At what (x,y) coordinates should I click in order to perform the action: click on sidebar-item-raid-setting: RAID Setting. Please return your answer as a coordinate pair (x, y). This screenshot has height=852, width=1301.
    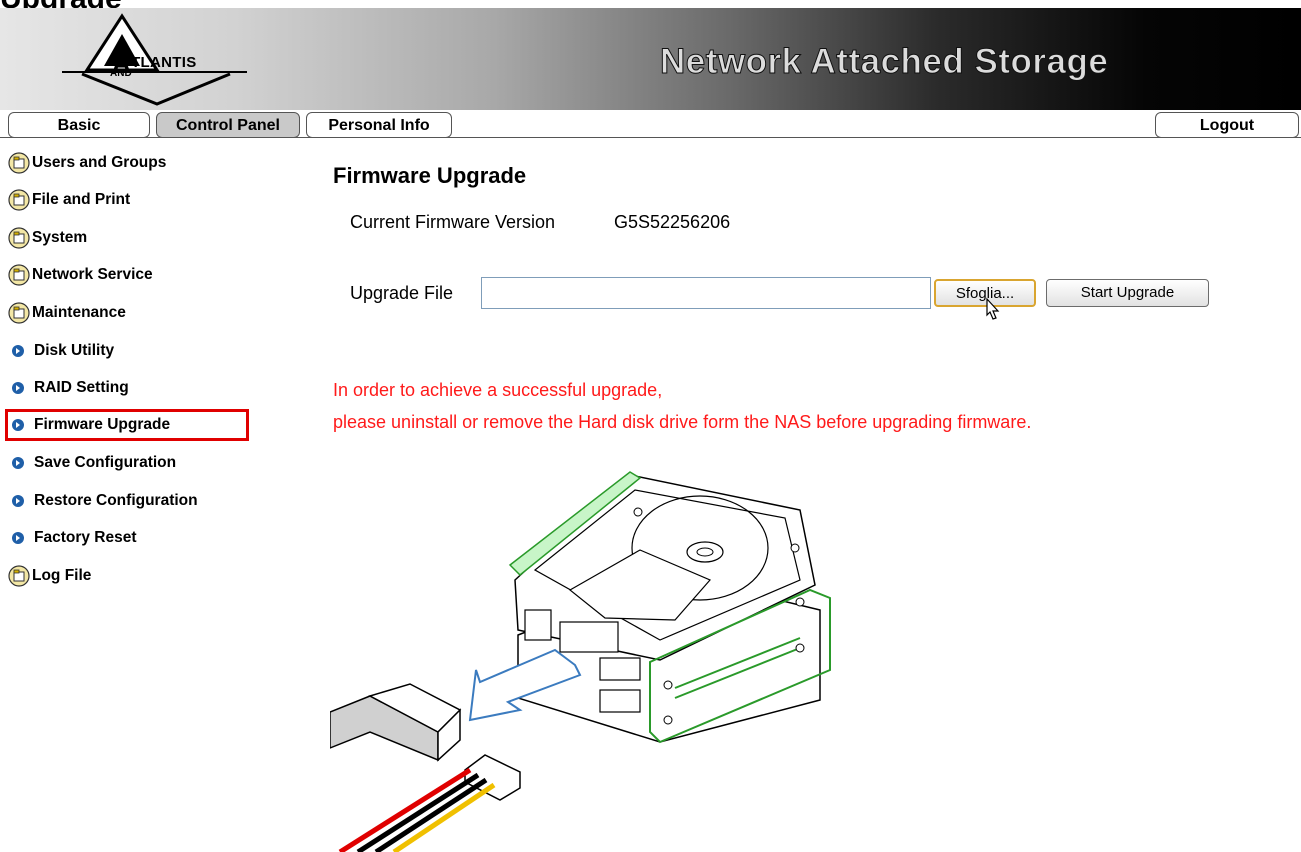
    Looking at the image, I should click on (68, 388).